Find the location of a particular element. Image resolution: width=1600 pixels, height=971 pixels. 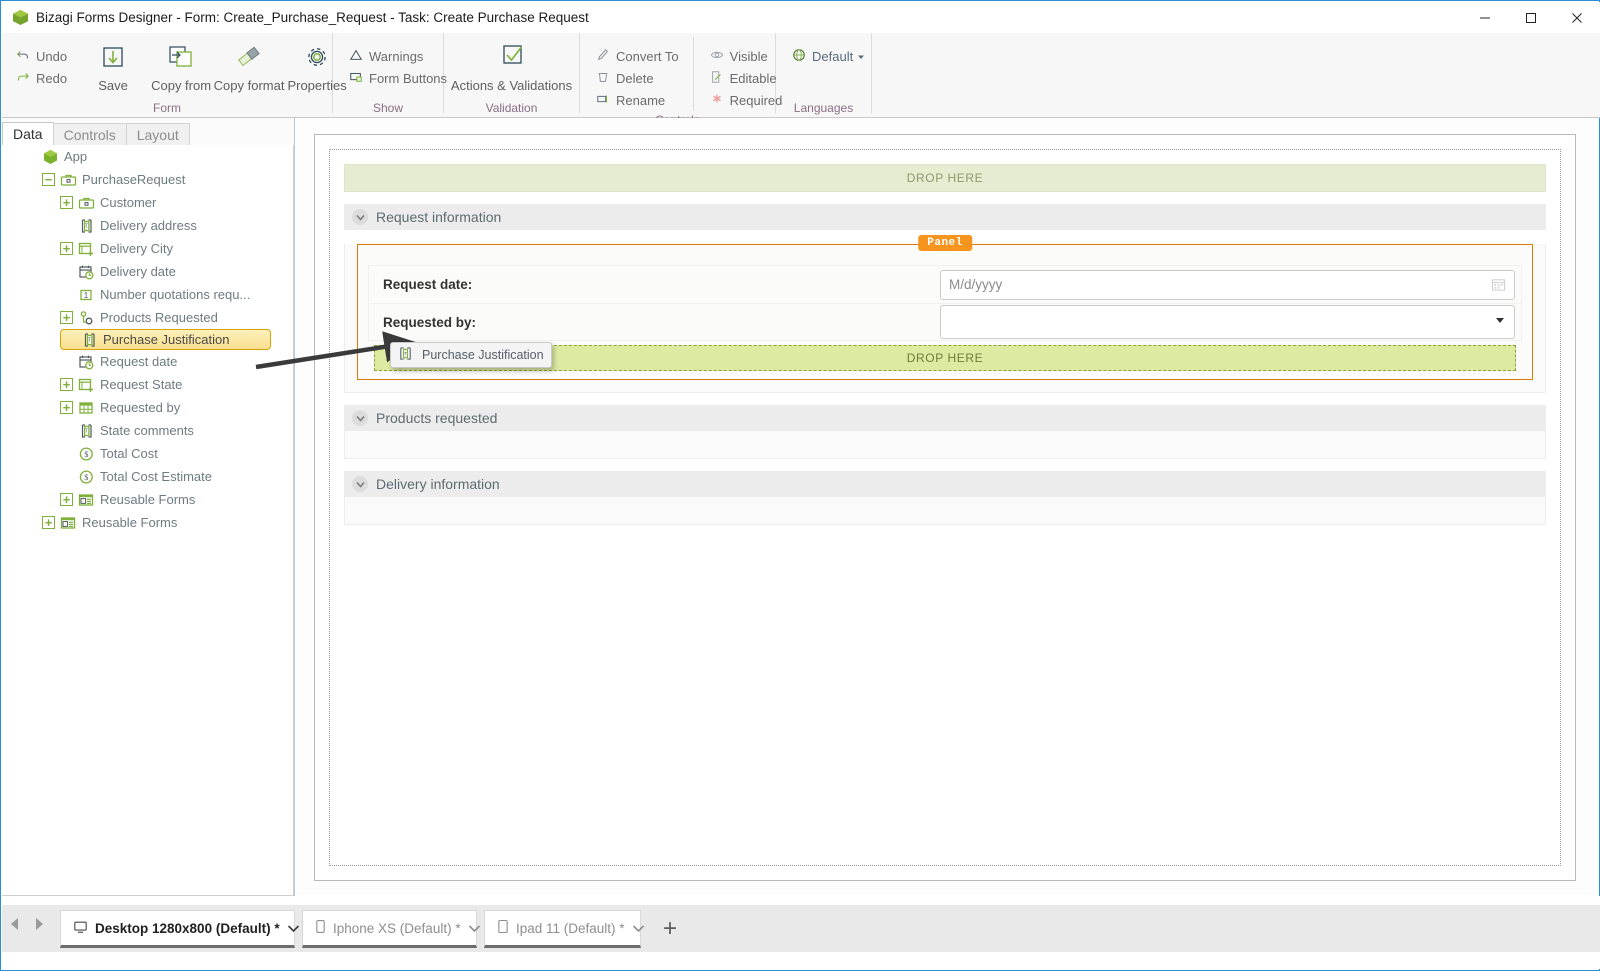

tree-item-purchase-justification: T Purchase Justification is located at coordinates (165, 339).